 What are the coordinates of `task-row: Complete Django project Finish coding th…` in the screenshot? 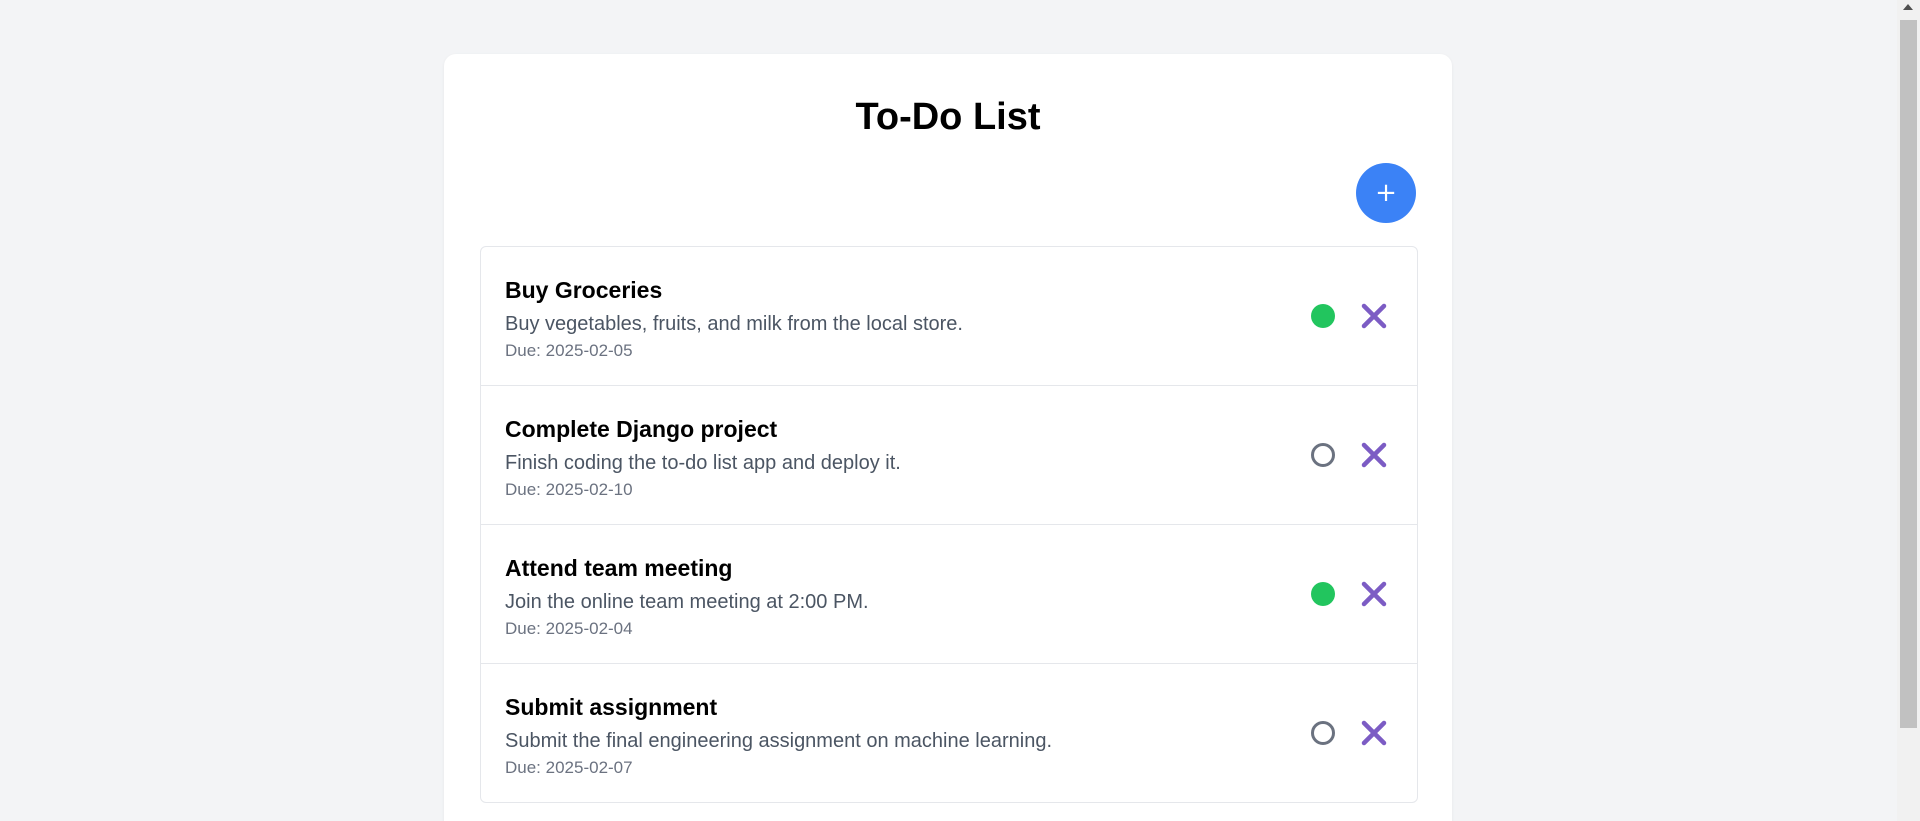 It's located at (949, 454).